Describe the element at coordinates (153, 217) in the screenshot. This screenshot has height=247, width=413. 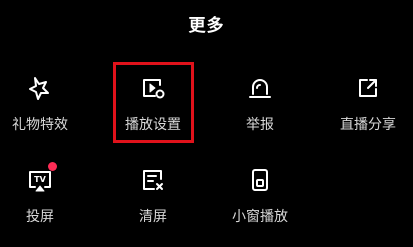
I see `clear-screen-label: 清屏` at that location.